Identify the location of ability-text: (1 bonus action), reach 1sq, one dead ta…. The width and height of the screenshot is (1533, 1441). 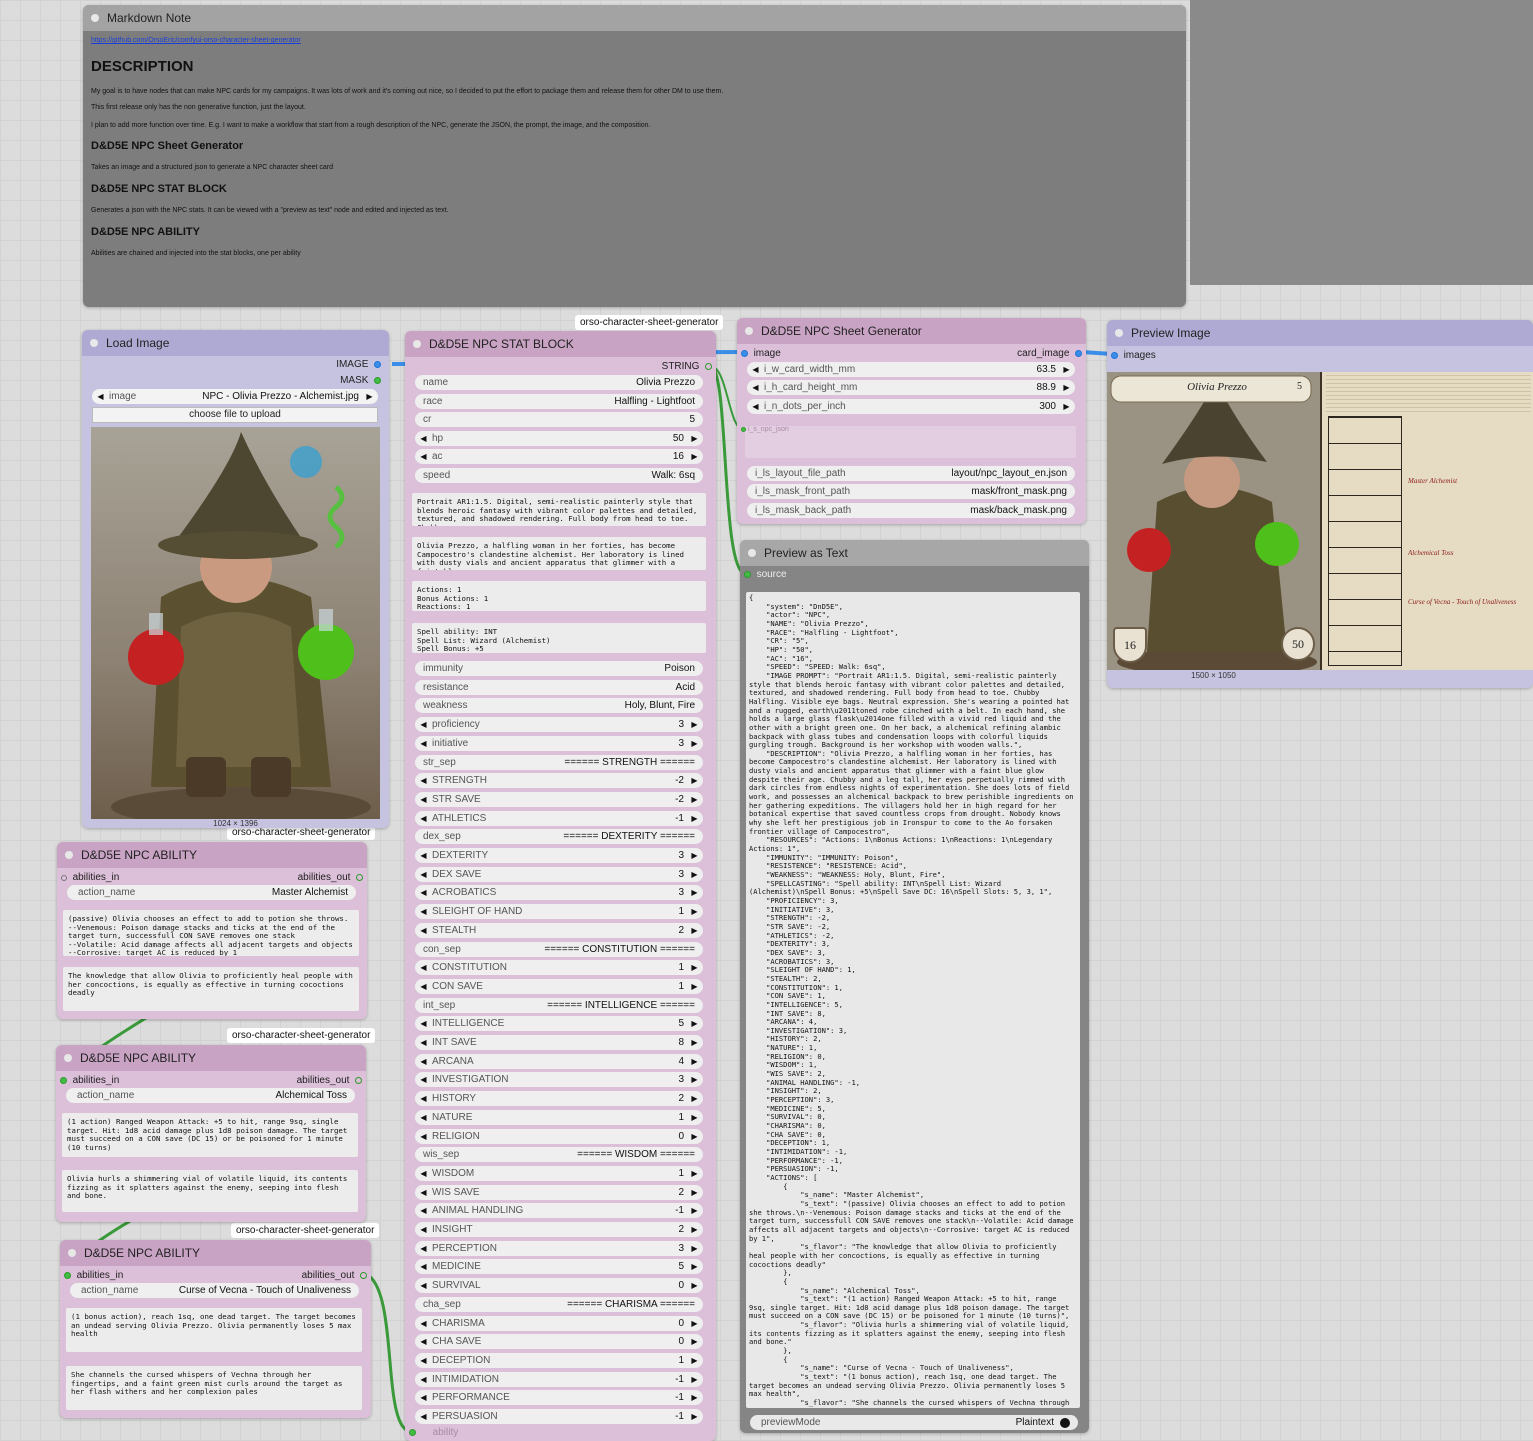
(214, 1330).